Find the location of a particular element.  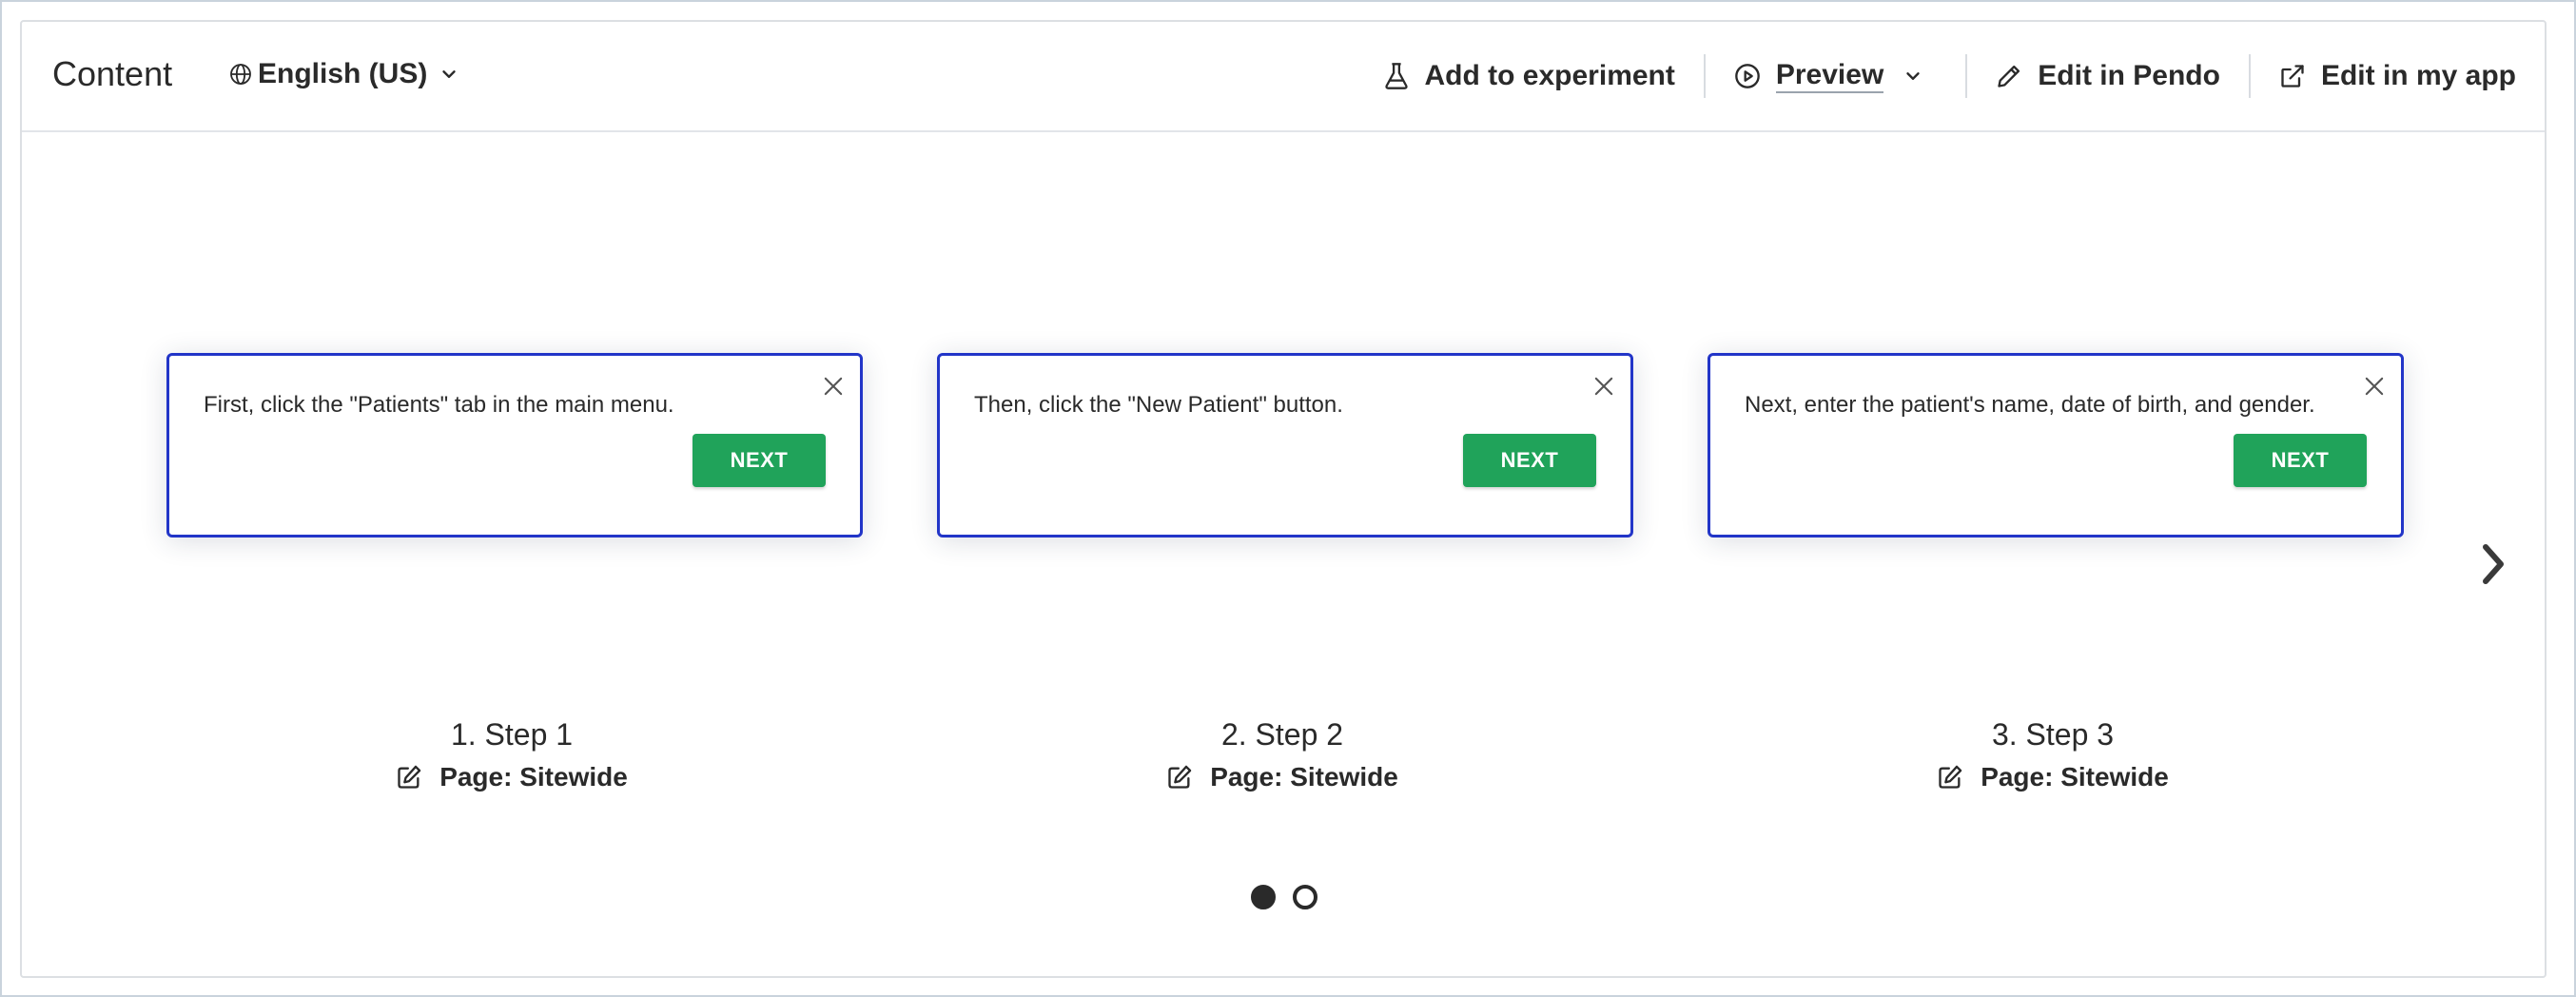

pencil-icon is located at coordinates (2009, 76).